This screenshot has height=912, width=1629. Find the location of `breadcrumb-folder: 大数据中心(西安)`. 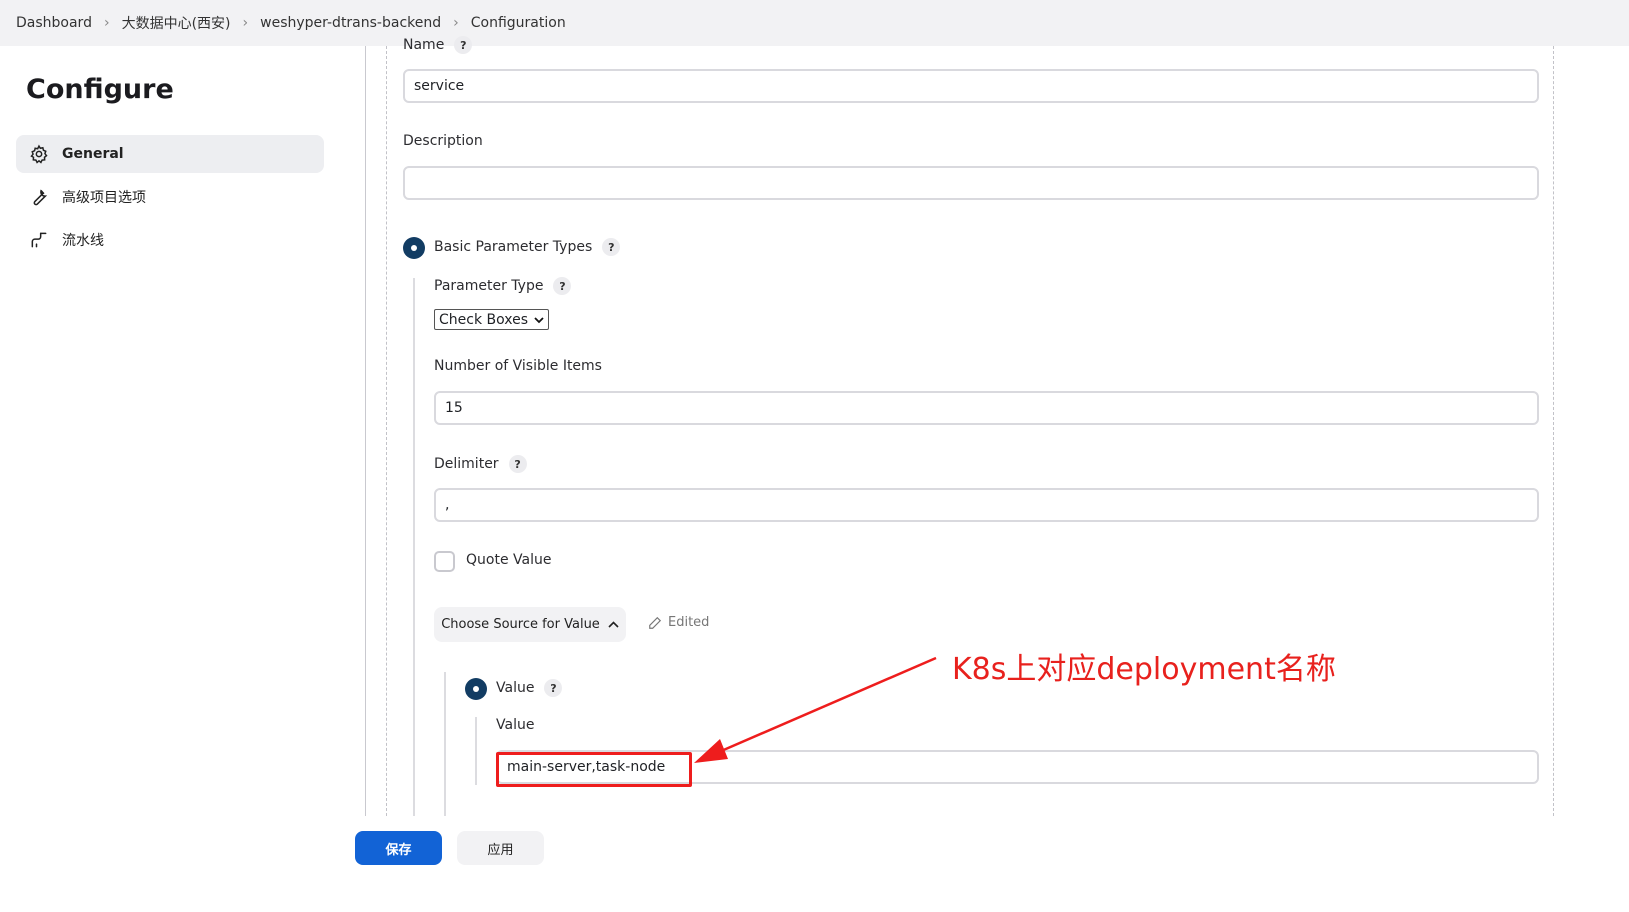

breadcrumb-folder: 大数据中心(西安) is located at coordinates (170, 23).